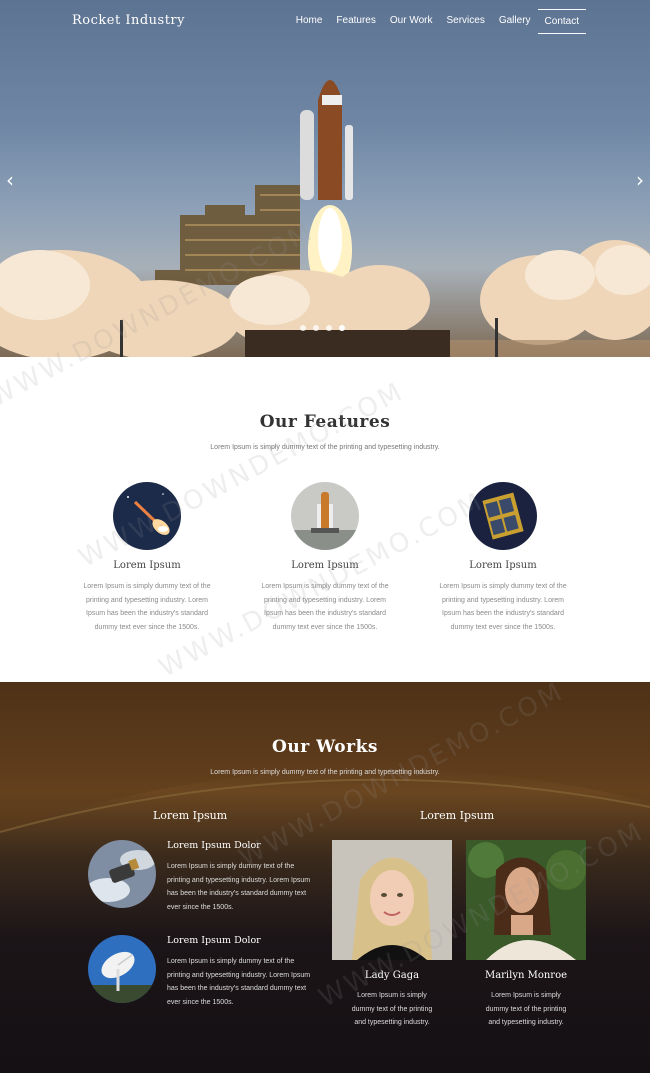 This screenshot has height=1073, width=650. Describe the element at coordinates (465, 21) in the screenshot. I see `nav-services: Services` at that location.